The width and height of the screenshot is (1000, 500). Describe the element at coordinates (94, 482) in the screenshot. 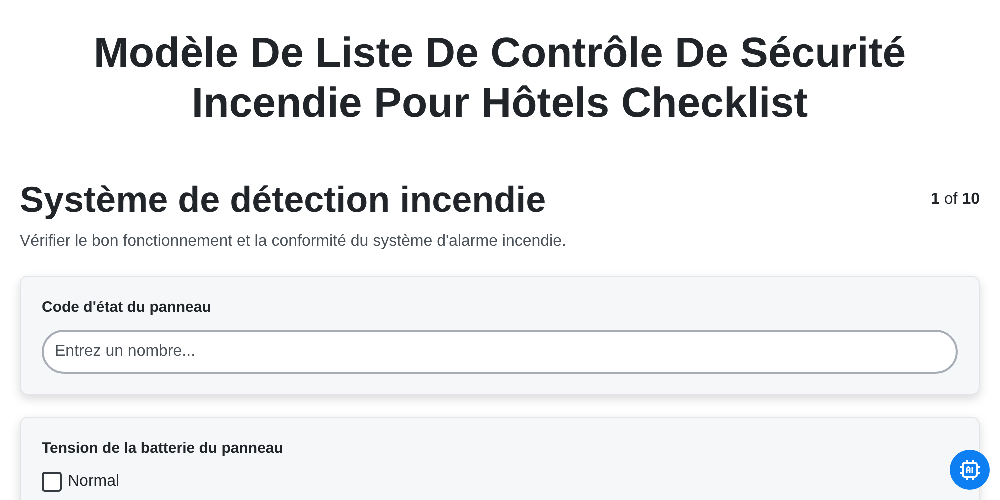

I see `checkbox-label: Normal` at that location.